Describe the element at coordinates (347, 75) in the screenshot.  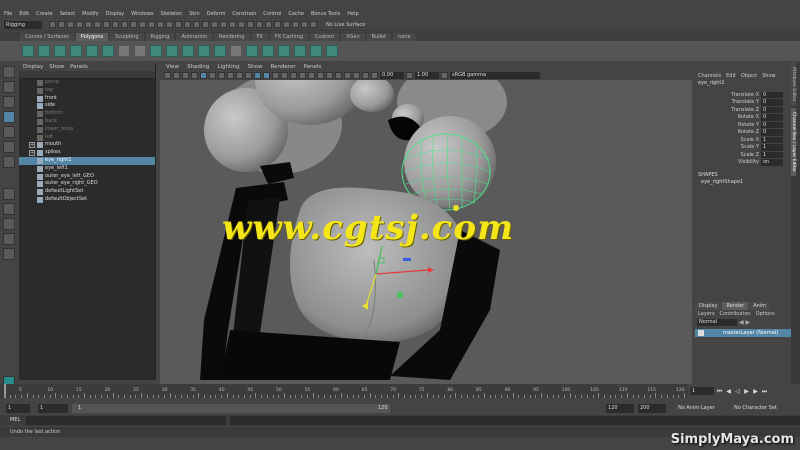
I see `xray-icon` at that location.